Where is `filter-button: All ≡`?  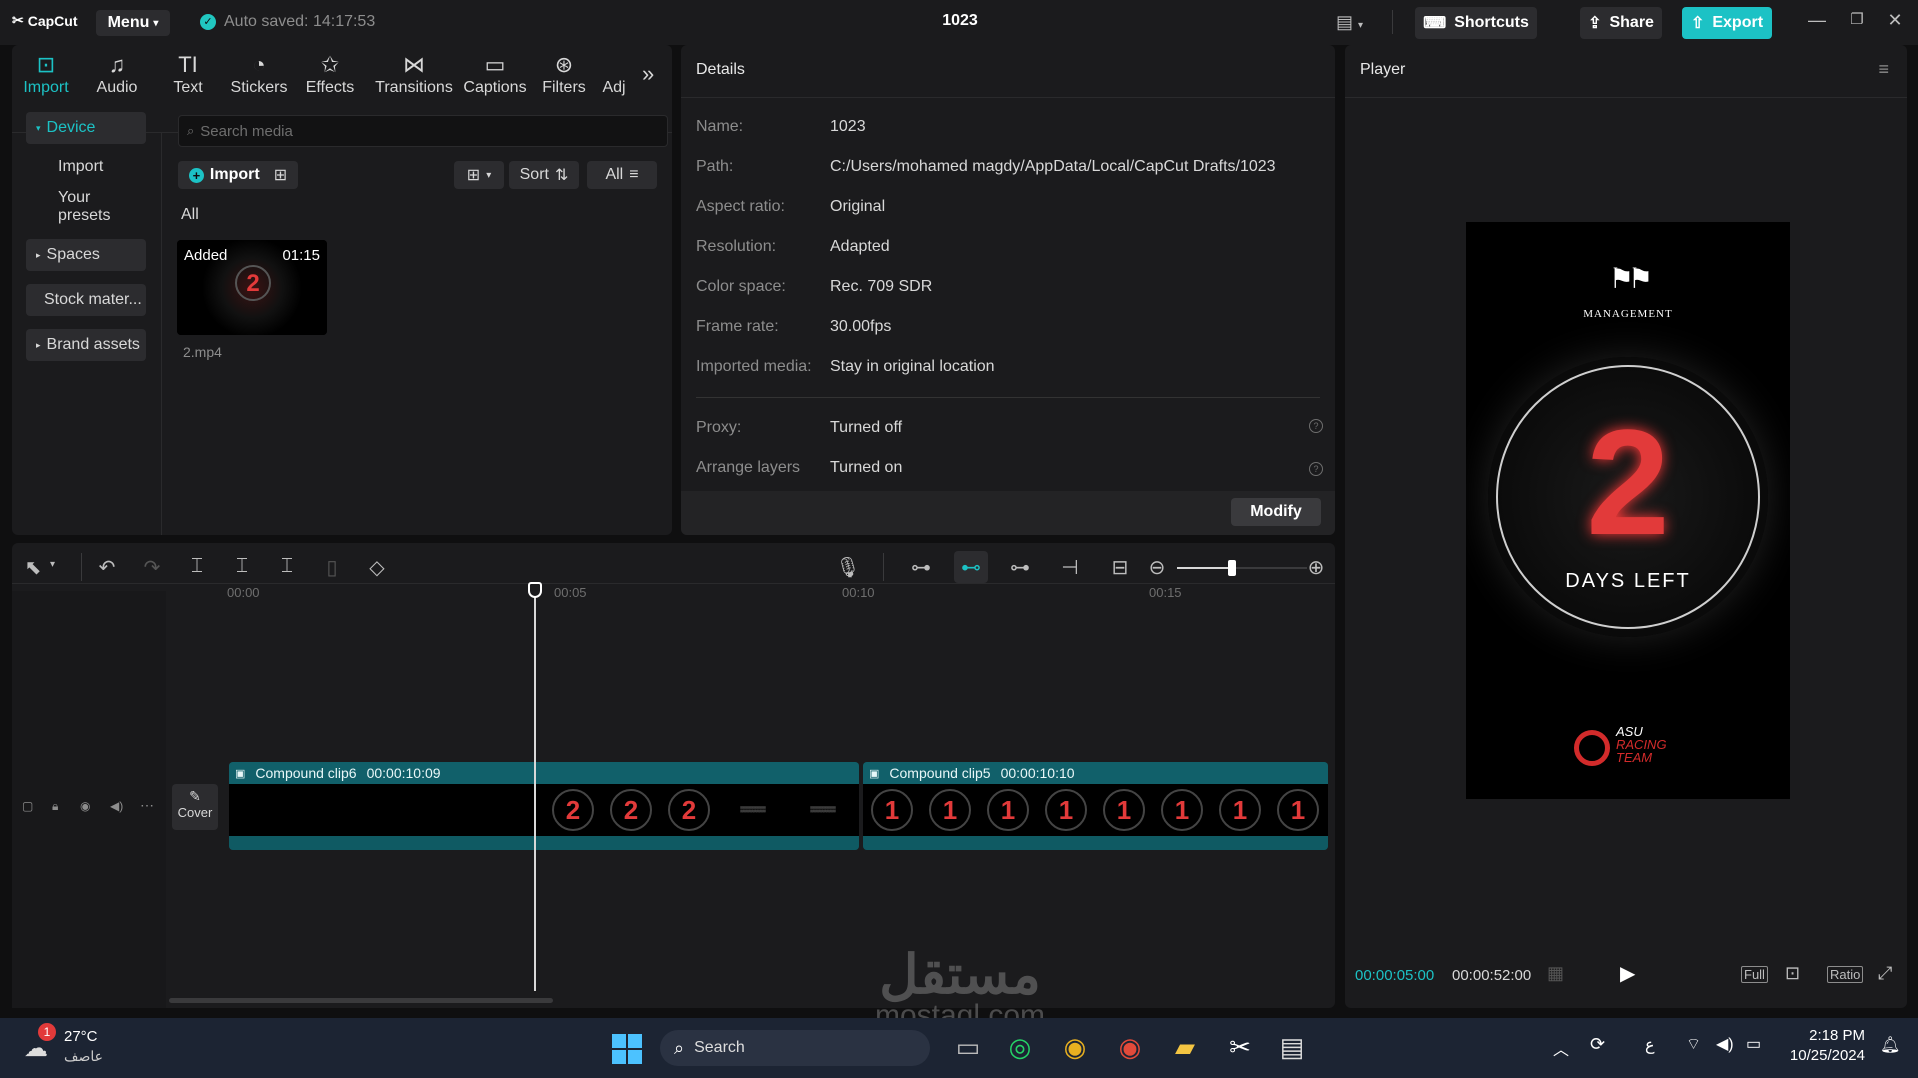 filter-button: All ≡ is located at coordinates (622, 175).